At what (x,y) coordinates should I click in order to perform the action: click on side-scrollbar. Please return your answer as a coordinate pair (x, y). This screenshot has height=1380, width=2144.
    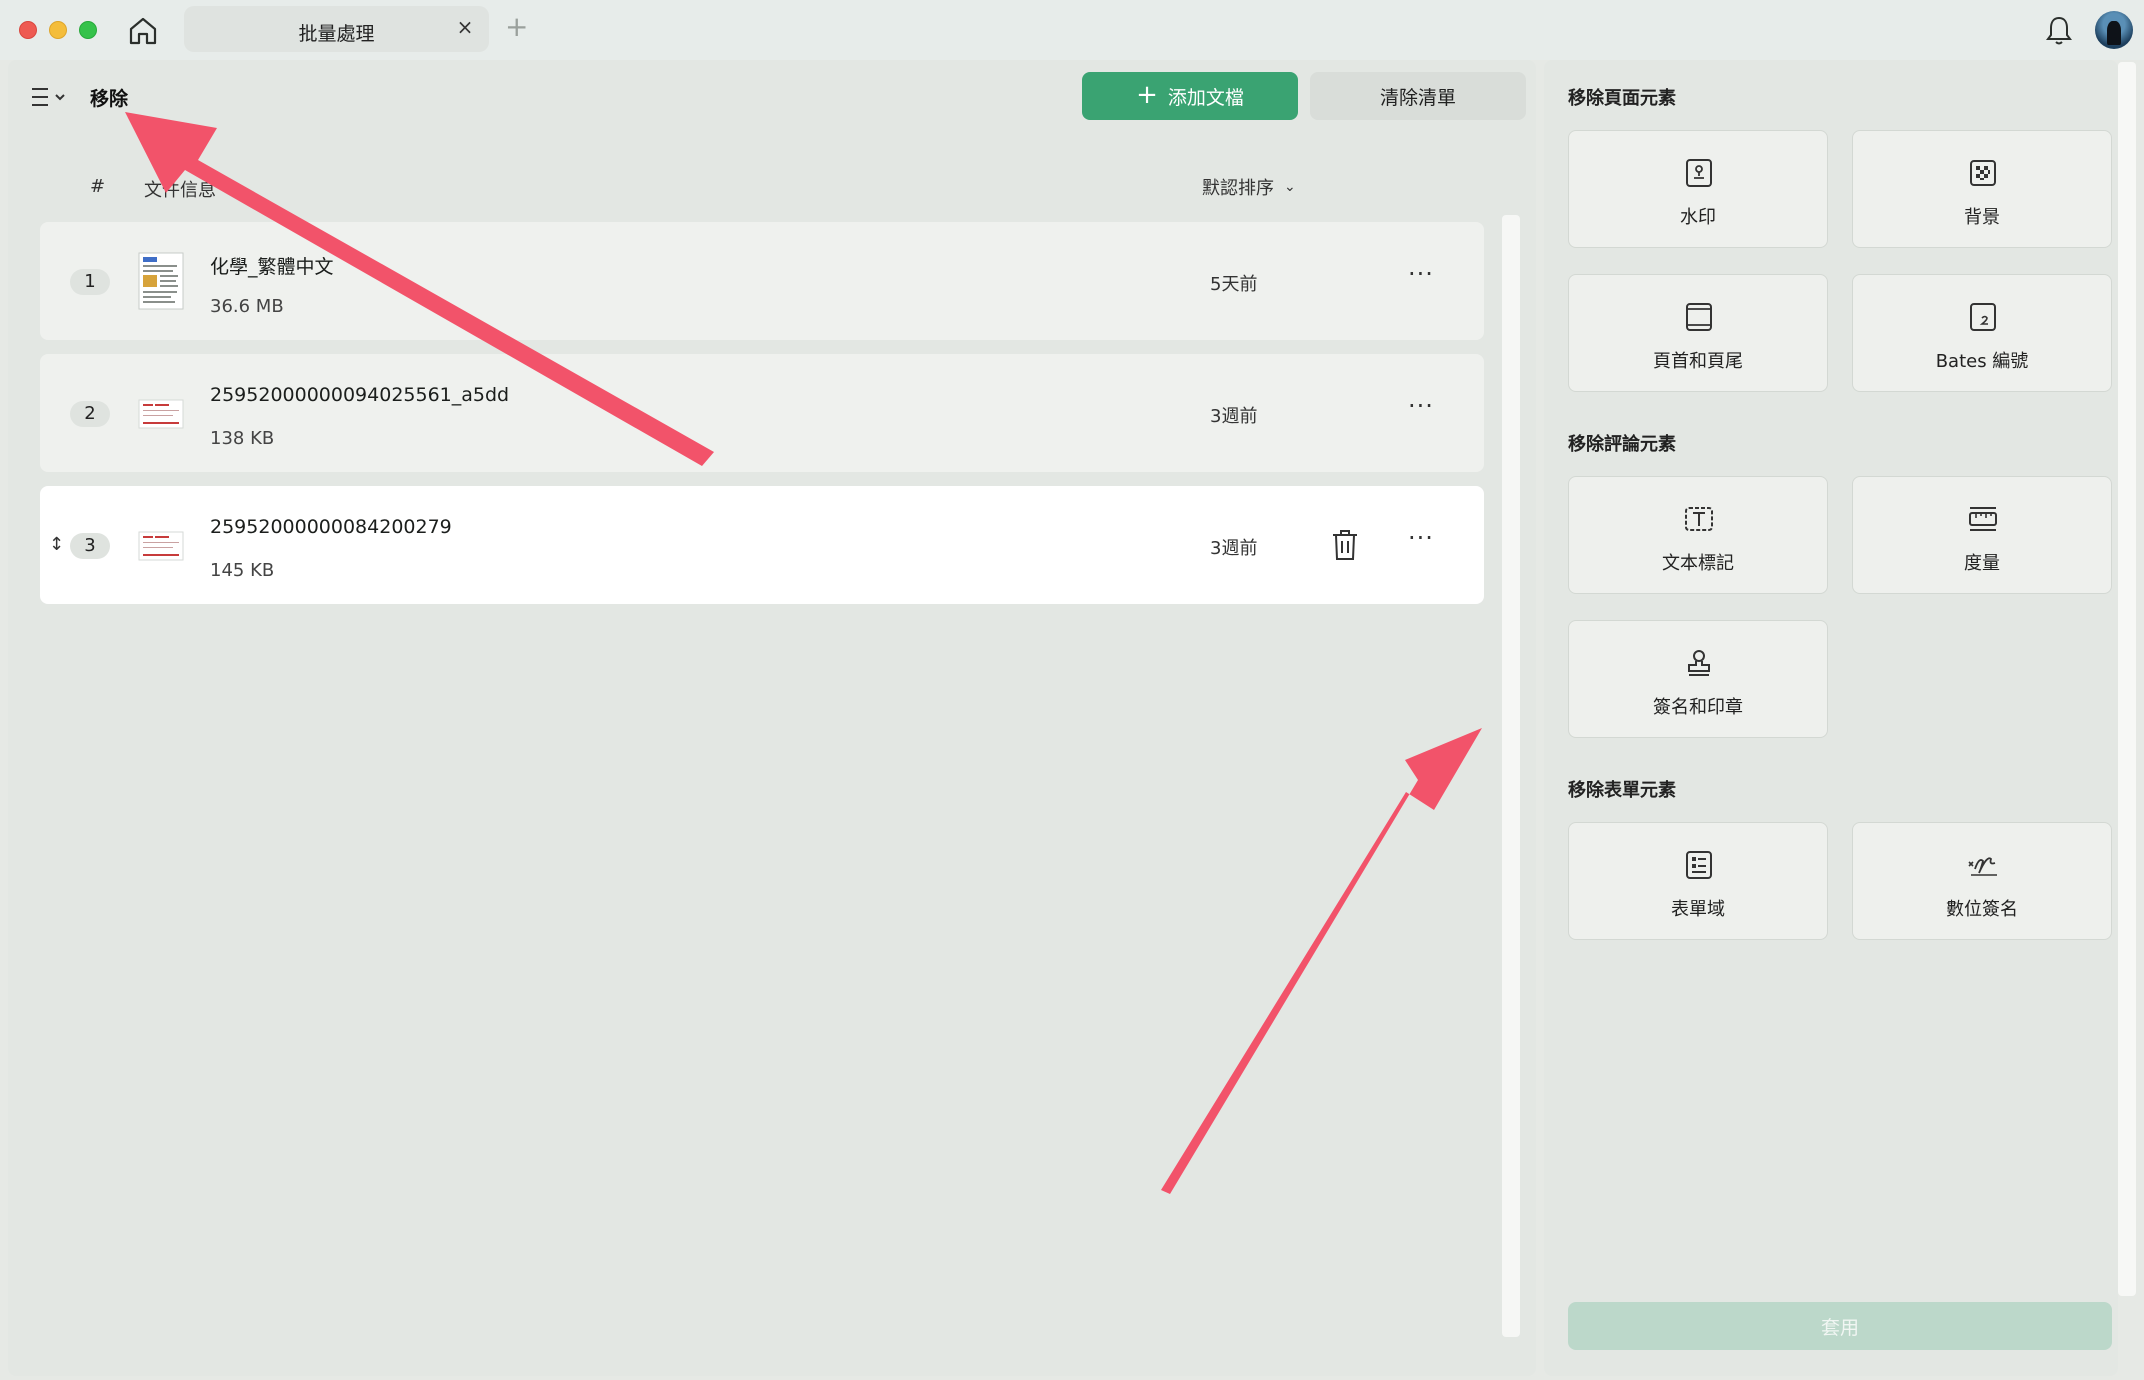
    Looking at the image, I should click on (2127, 679).